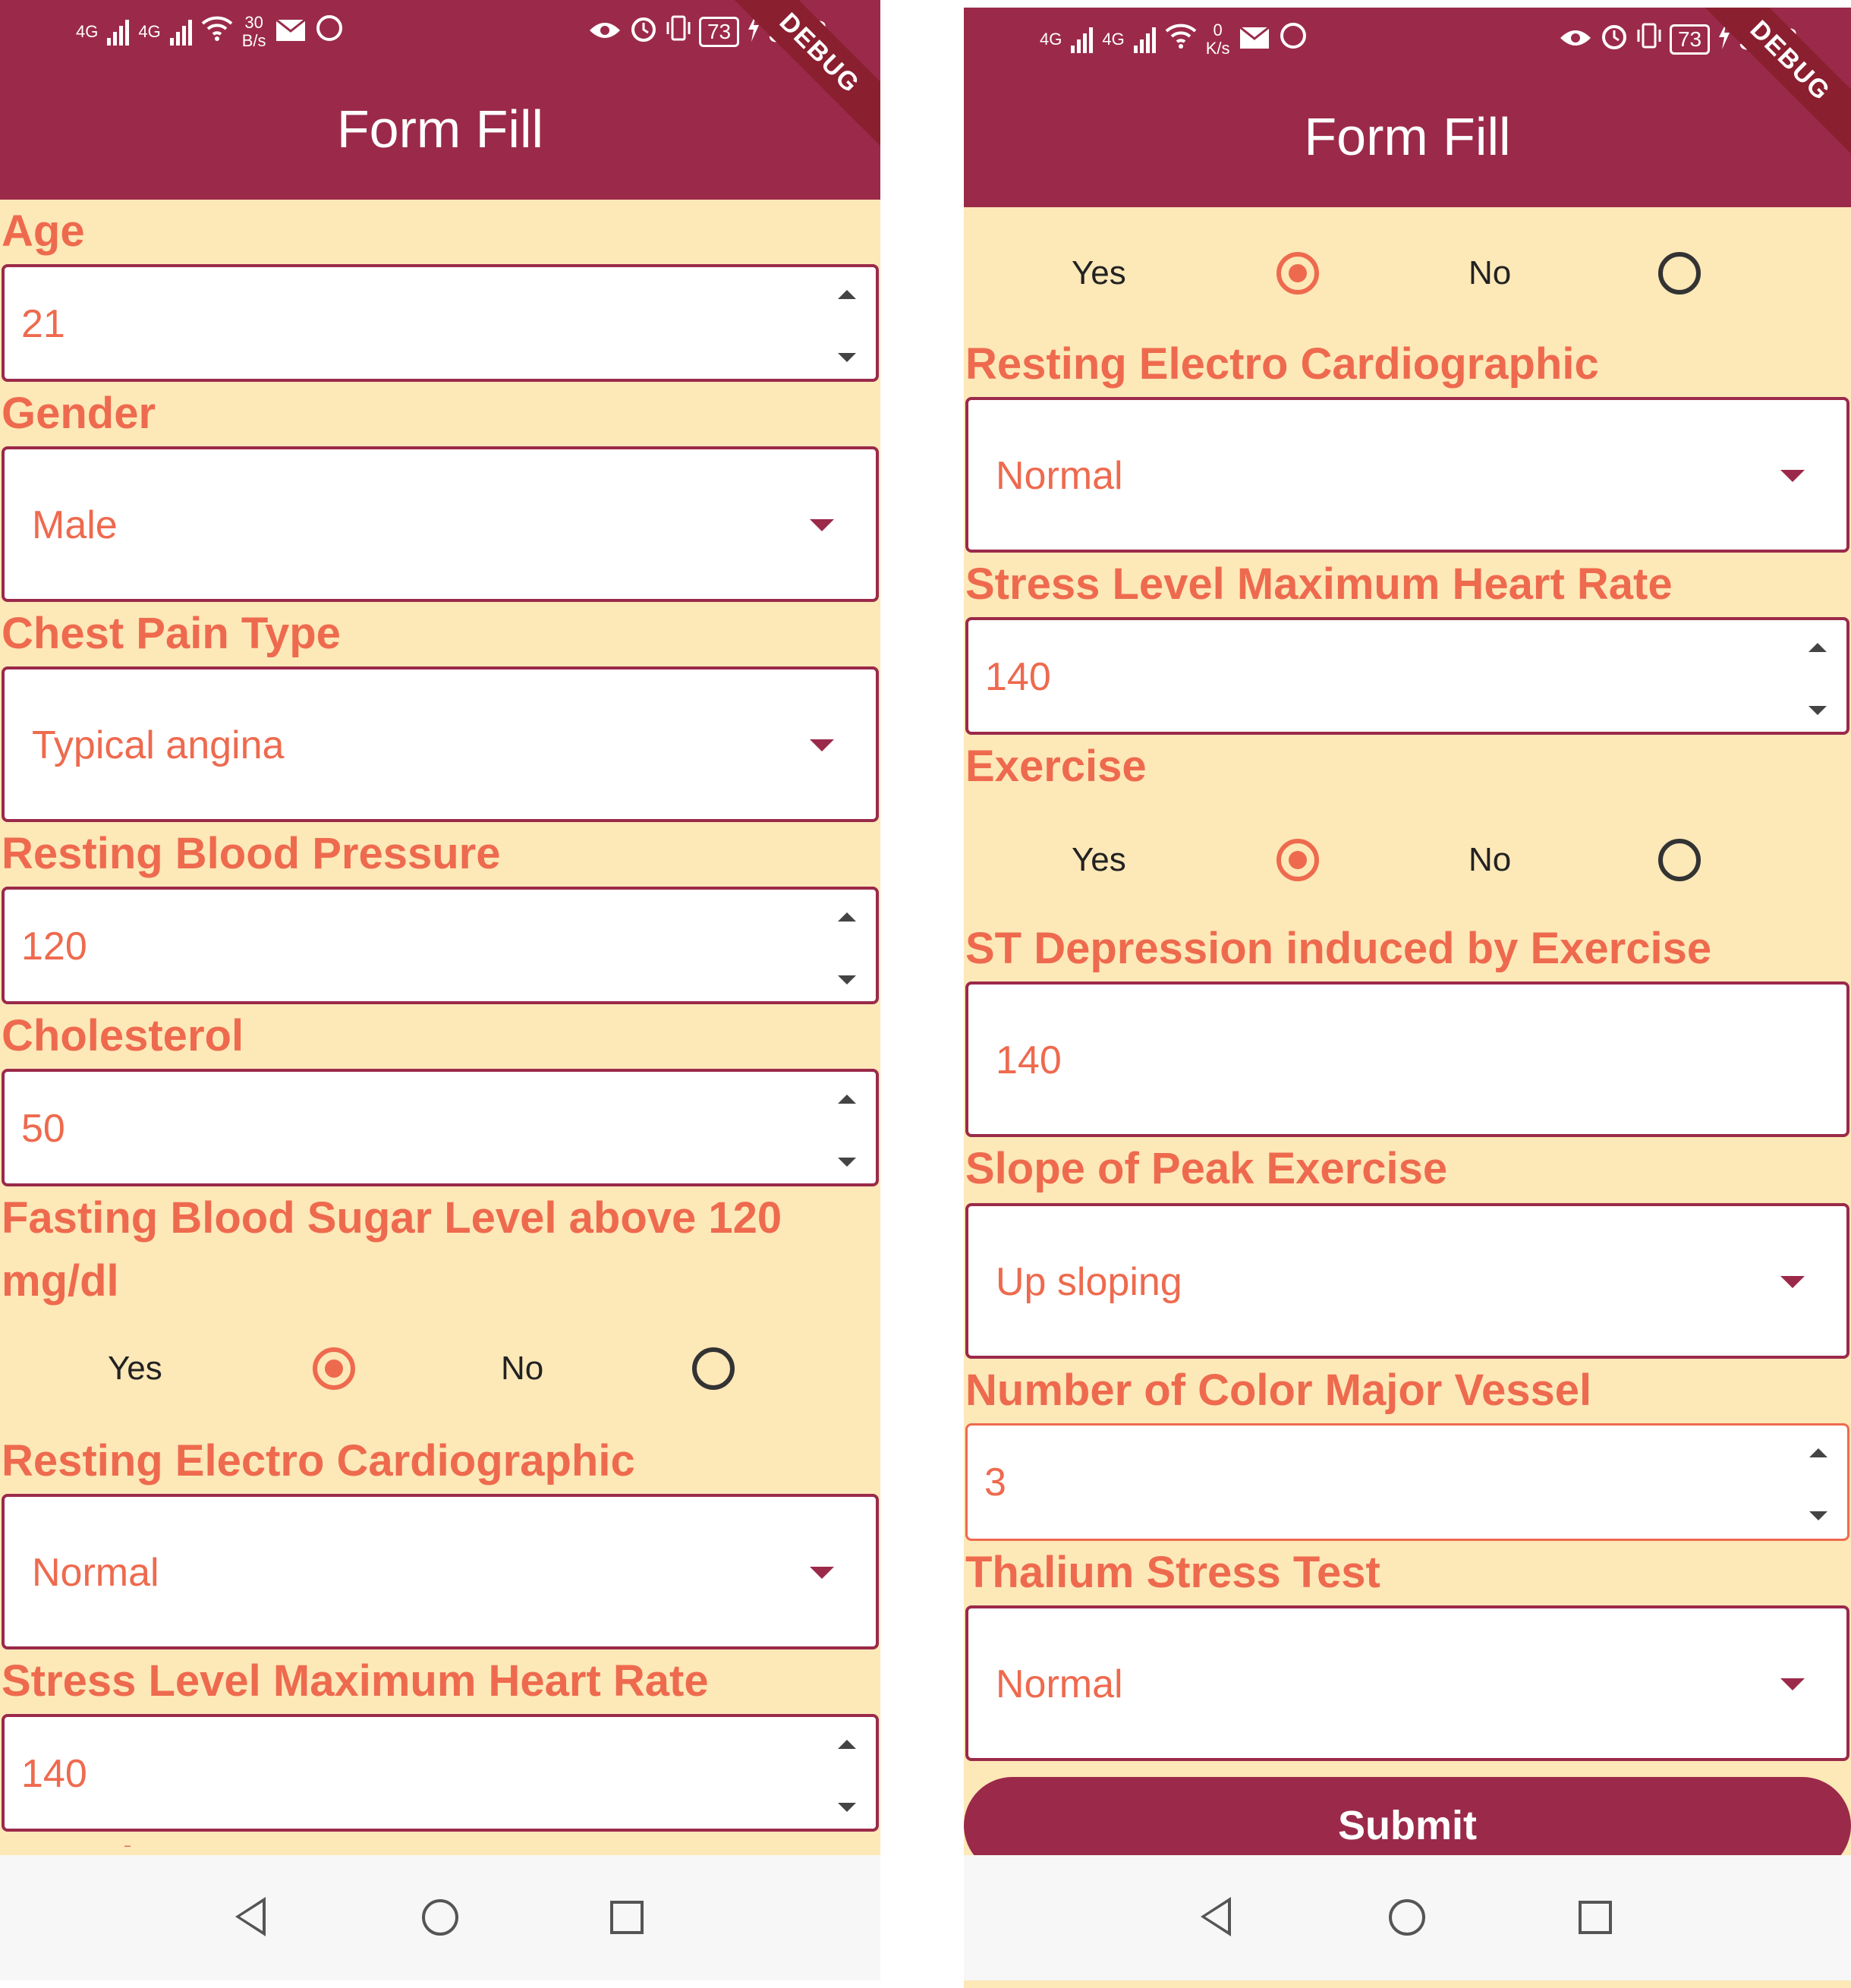 This screenshot has height=1988, width=1851. Describe the element at coordinates (1029, 1060) in the screenshot. I see `st-depression-value: 140` at that location.